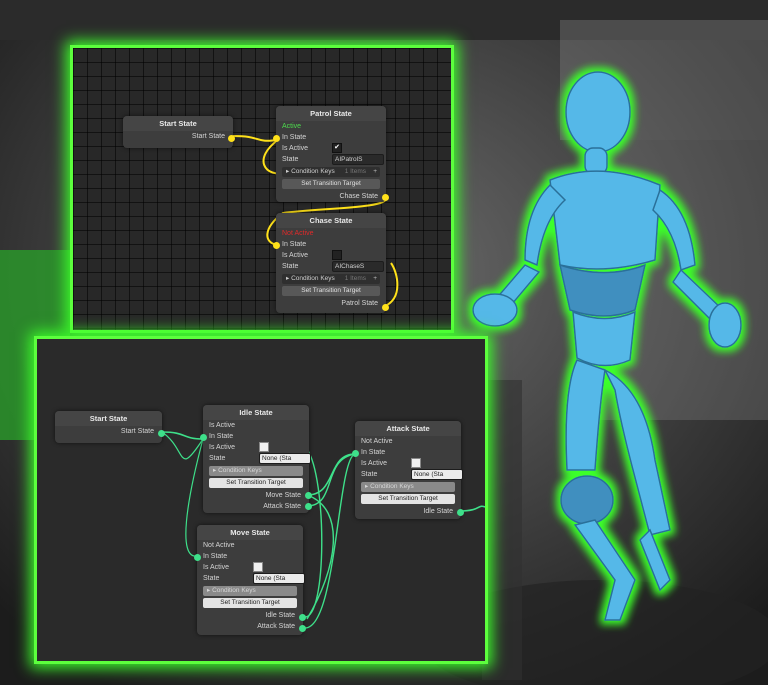 The width and height of the screenshot is (768, 685). What do you see at coordinates (256, 412) in the screenshot?
I see `node-title: Idle State` at bounding box center [256, 412].